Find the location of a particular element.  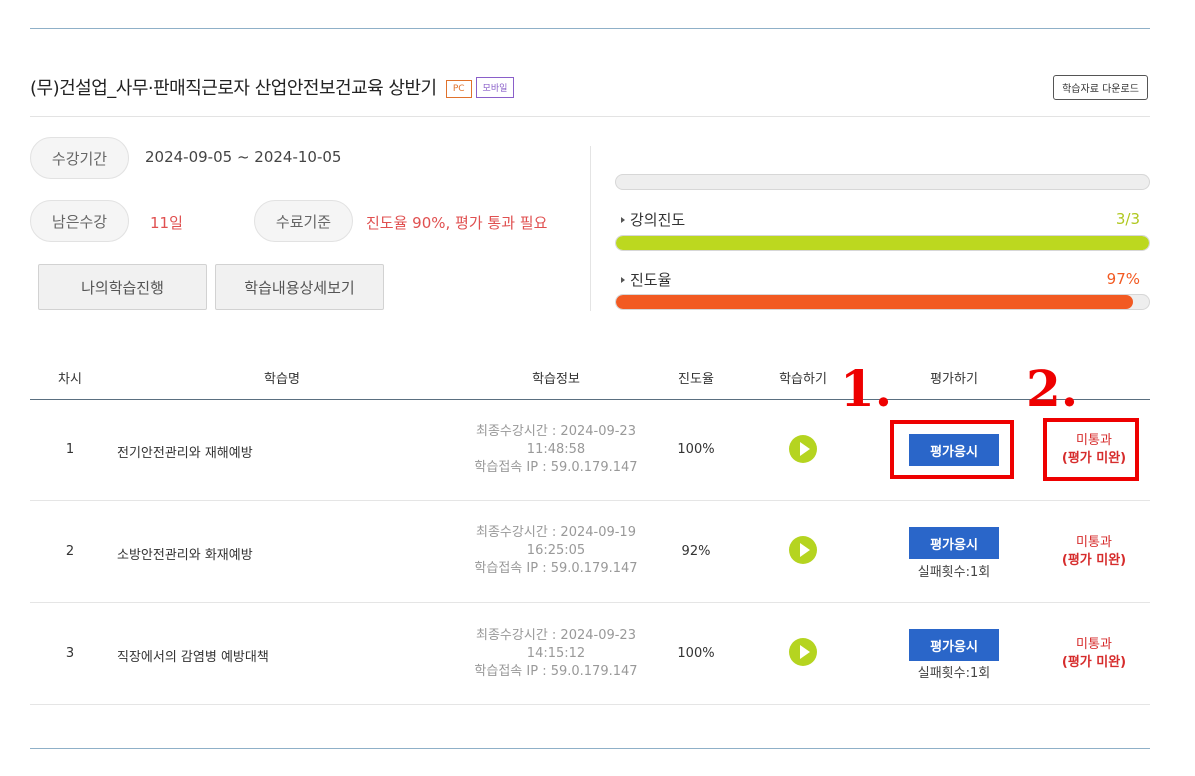

top-divider is located at coordinates (590, 28).